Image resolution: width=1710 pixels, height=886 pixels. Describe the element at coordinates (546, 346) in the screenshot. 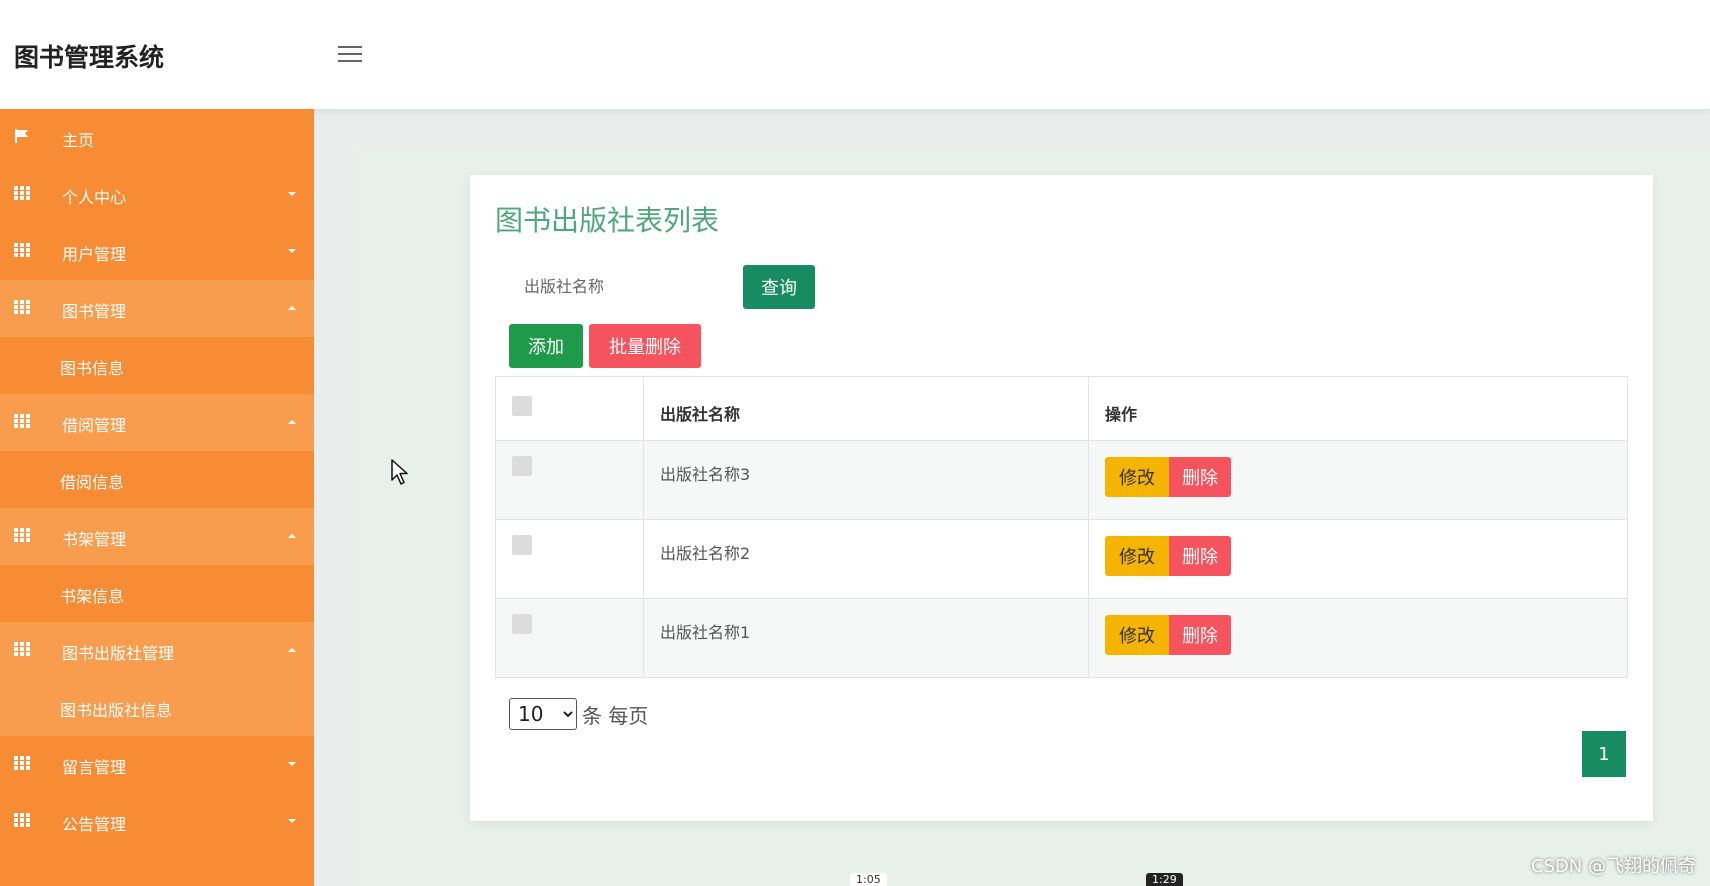

I see `add-button: 添加` at that location.